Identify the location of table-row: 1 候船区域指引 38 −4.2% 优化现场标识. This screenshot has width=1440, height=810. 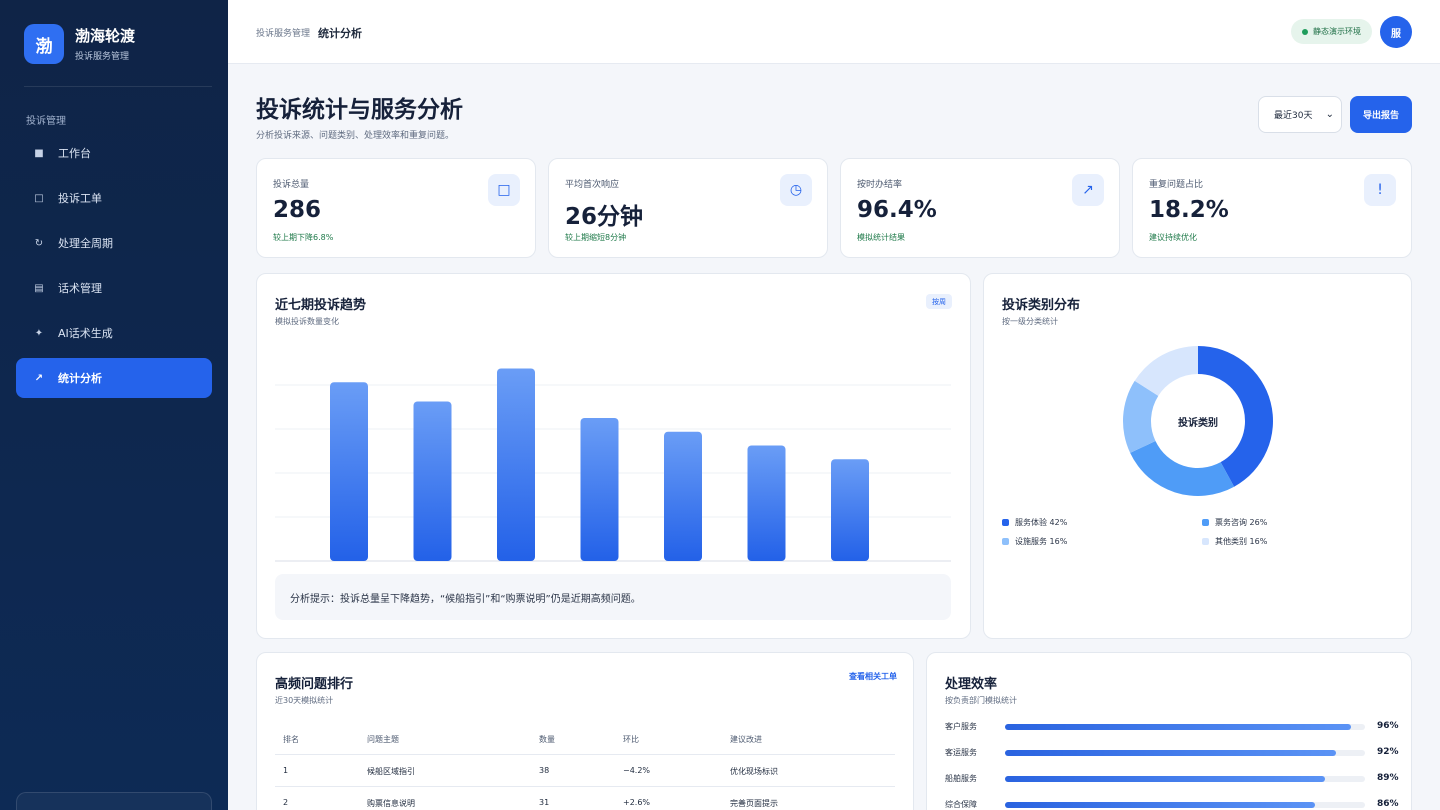
(585, 771).